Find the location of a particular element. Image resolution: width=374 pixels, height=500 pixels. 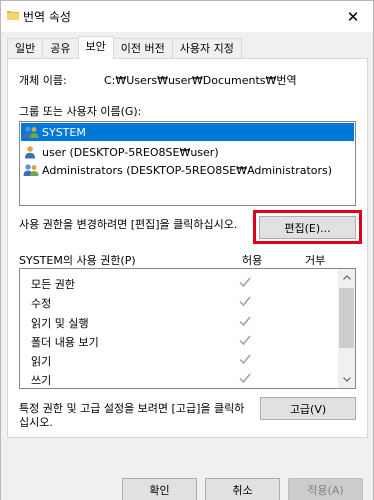

tab-sharing: 공유 is located at coordinates (60, 48).